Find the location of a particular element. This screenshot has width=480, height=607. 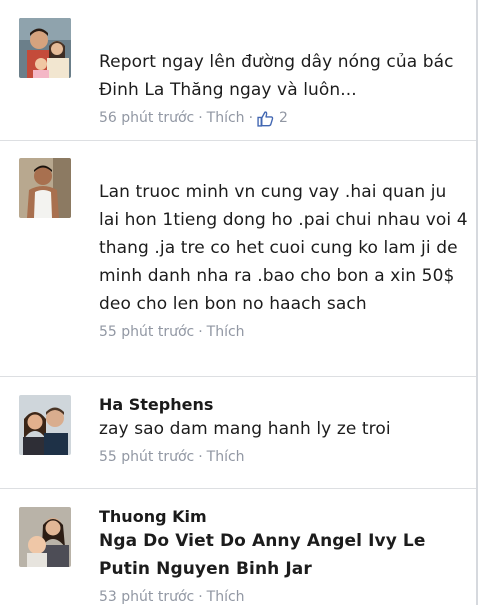

like-count-badge: 2 is located at coordinates (272, 118).